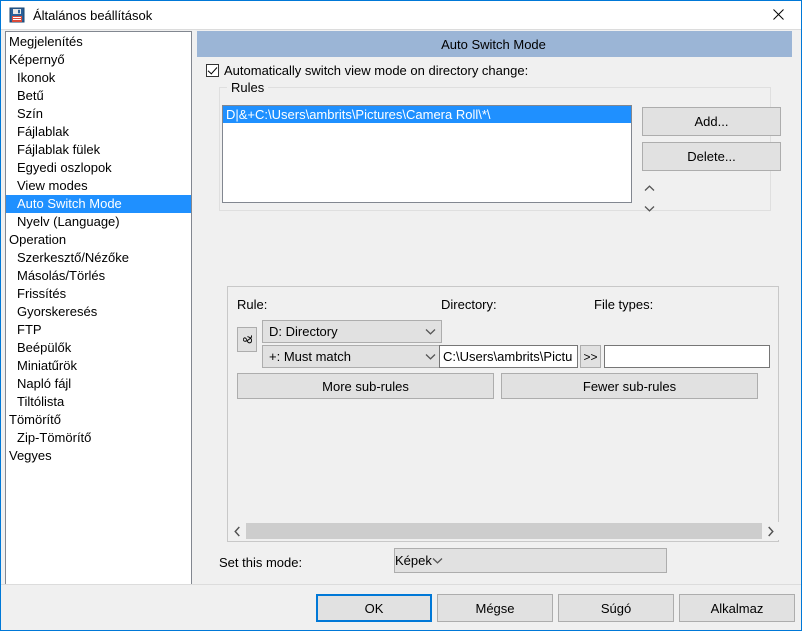  I want to click on sidebar-item-label: Betű, so click(30, 95).